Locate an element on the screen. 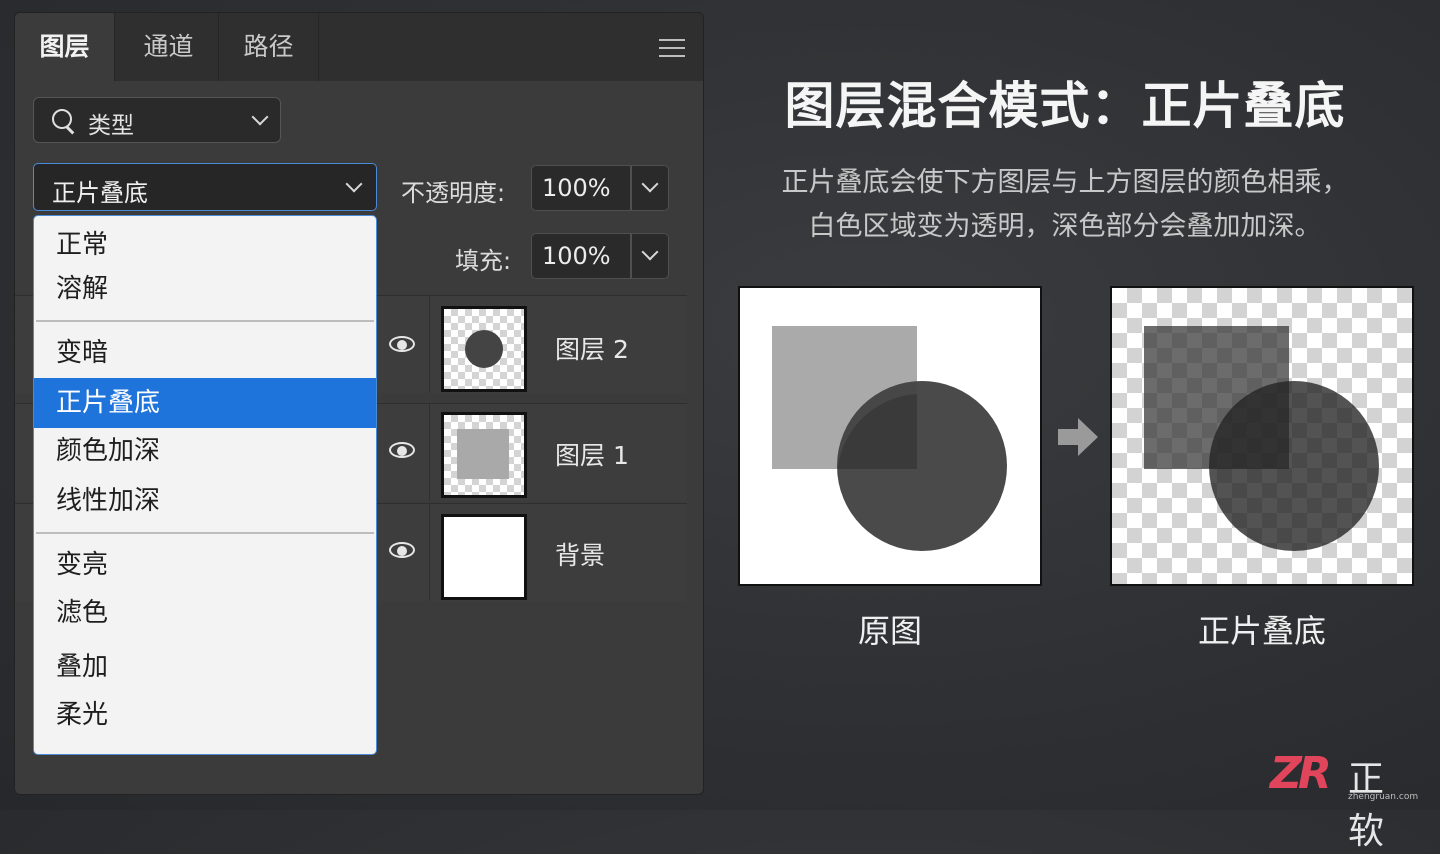 This screenshot has height=854, width=1440. description-line-1: 正片叠底会使下方图层与上方图层的颜色相乘， is located at coordinates (1065, 182).